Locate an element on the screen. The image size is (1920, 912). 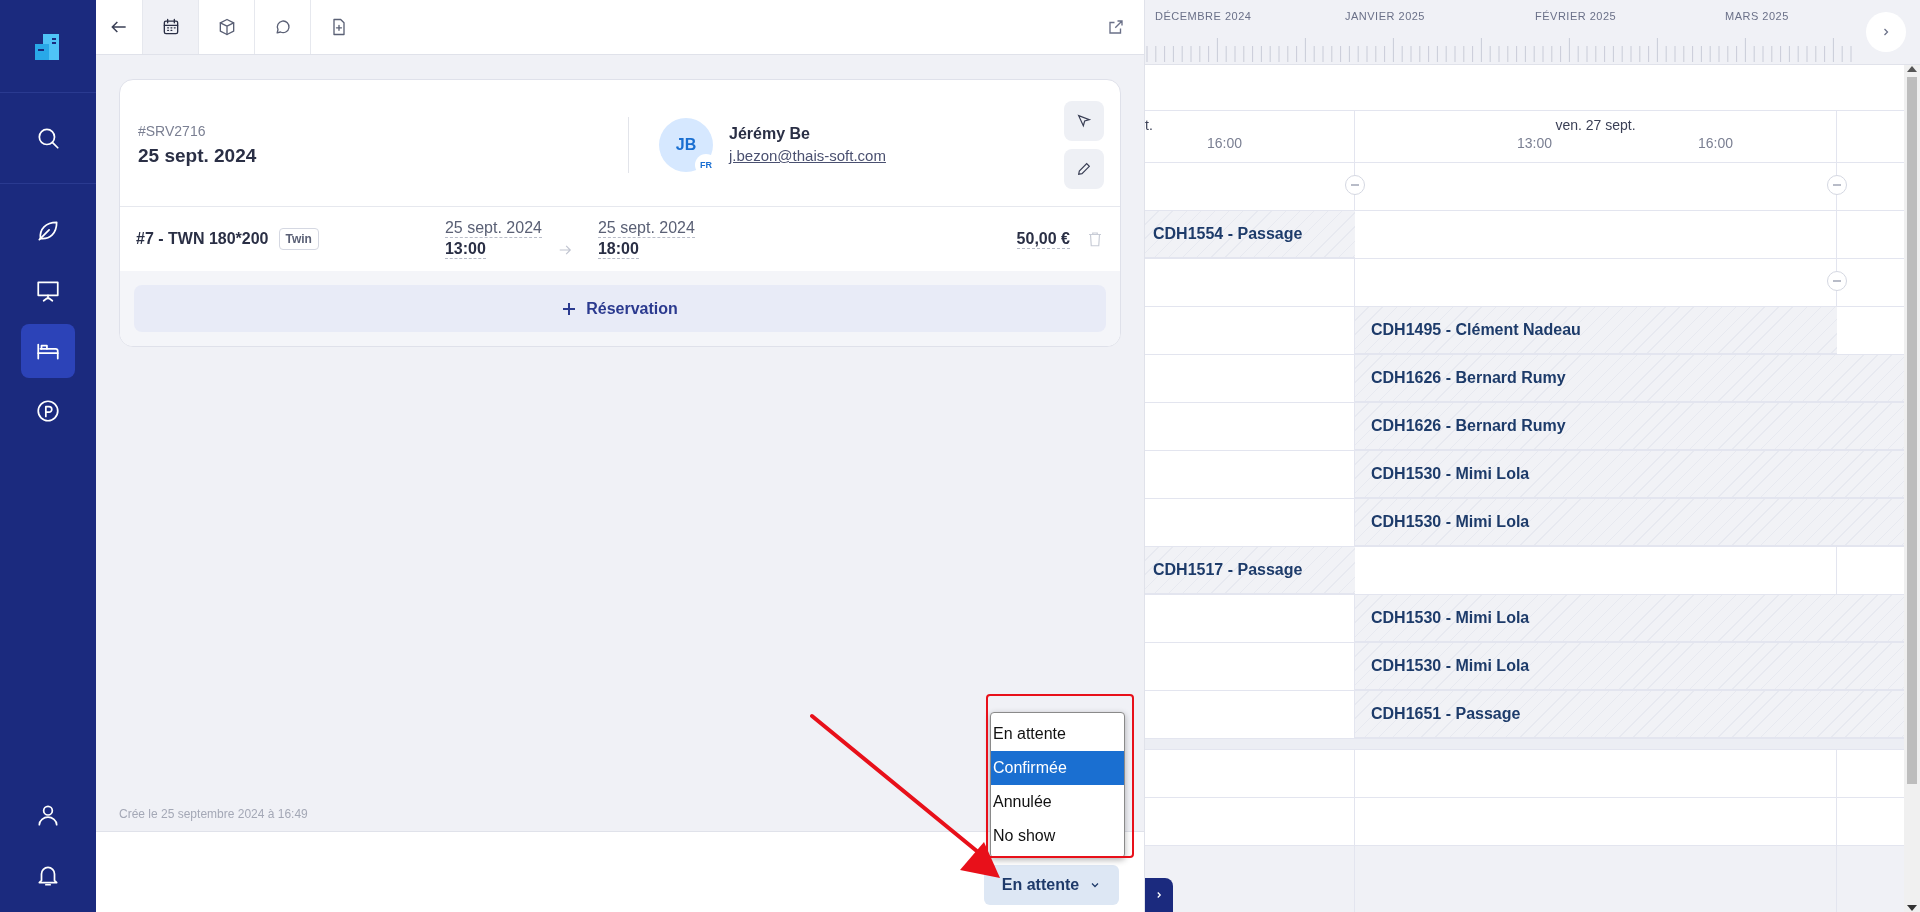
hour-label: 13:00 is located at coordinates (1535, 143).